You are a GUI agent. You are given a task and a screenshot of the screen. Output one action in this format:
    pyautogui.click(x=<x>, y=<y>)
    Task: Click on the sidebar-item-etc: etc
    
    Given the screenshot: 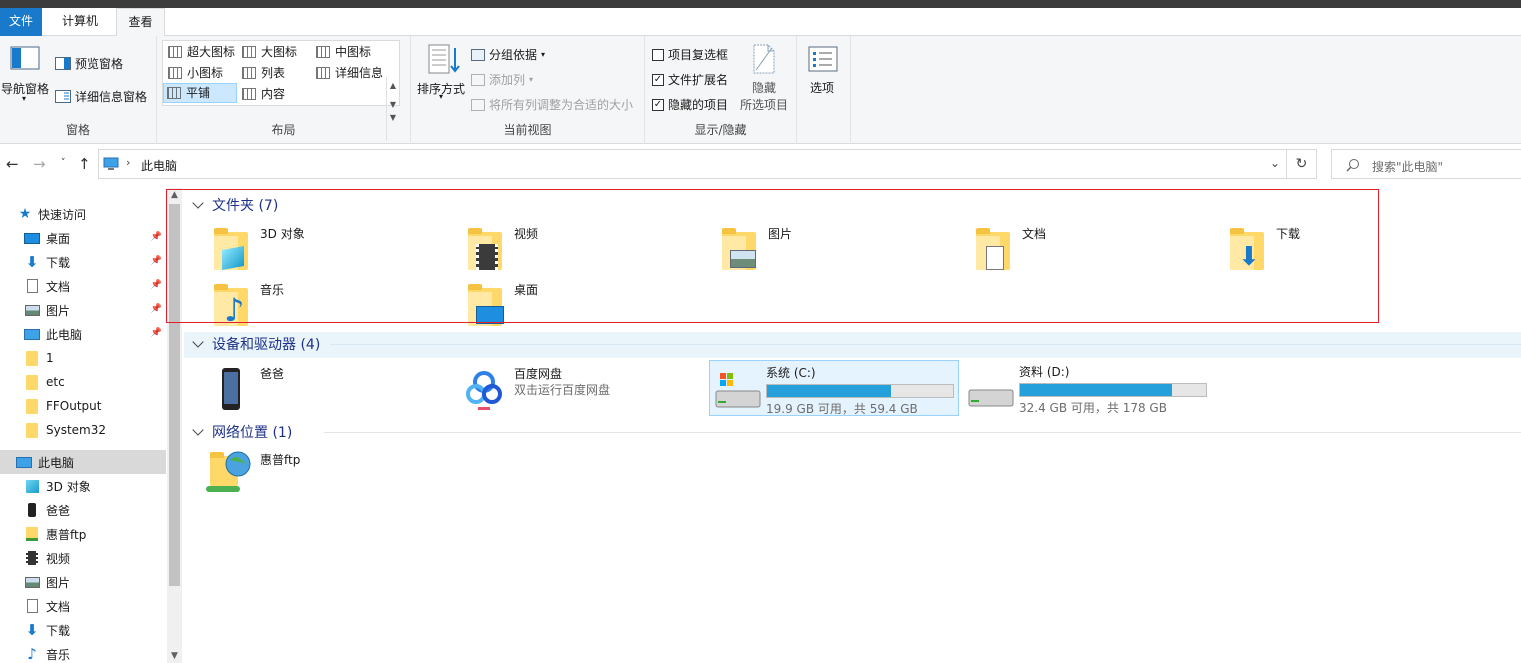 What is the action you would take?
    pyautogui.click(x=83, y=382)
    